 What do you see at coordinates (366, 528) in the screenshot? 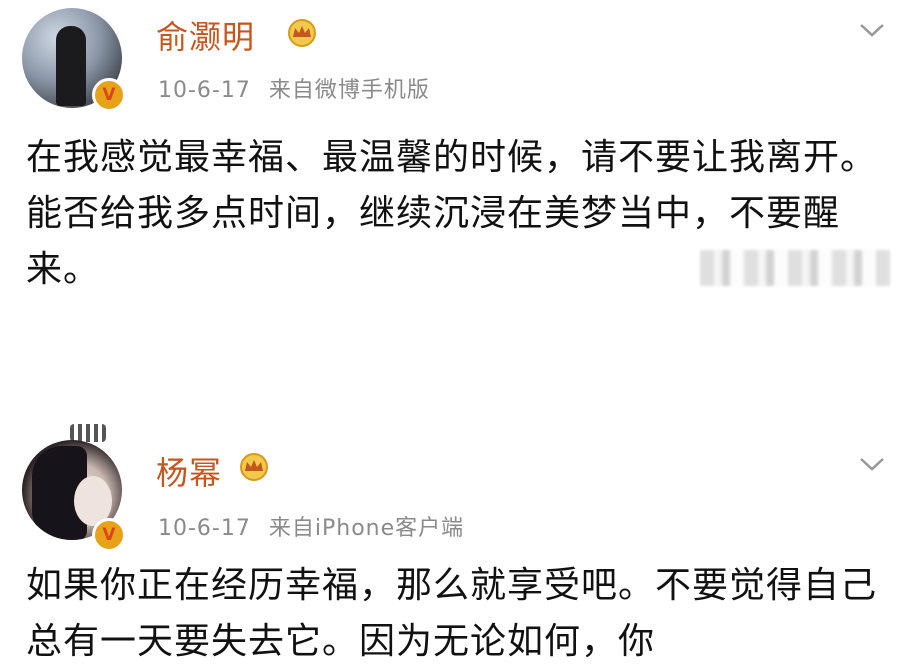
I see `post-source: 来自iPhone客户端` at bounding box center [366, 528].